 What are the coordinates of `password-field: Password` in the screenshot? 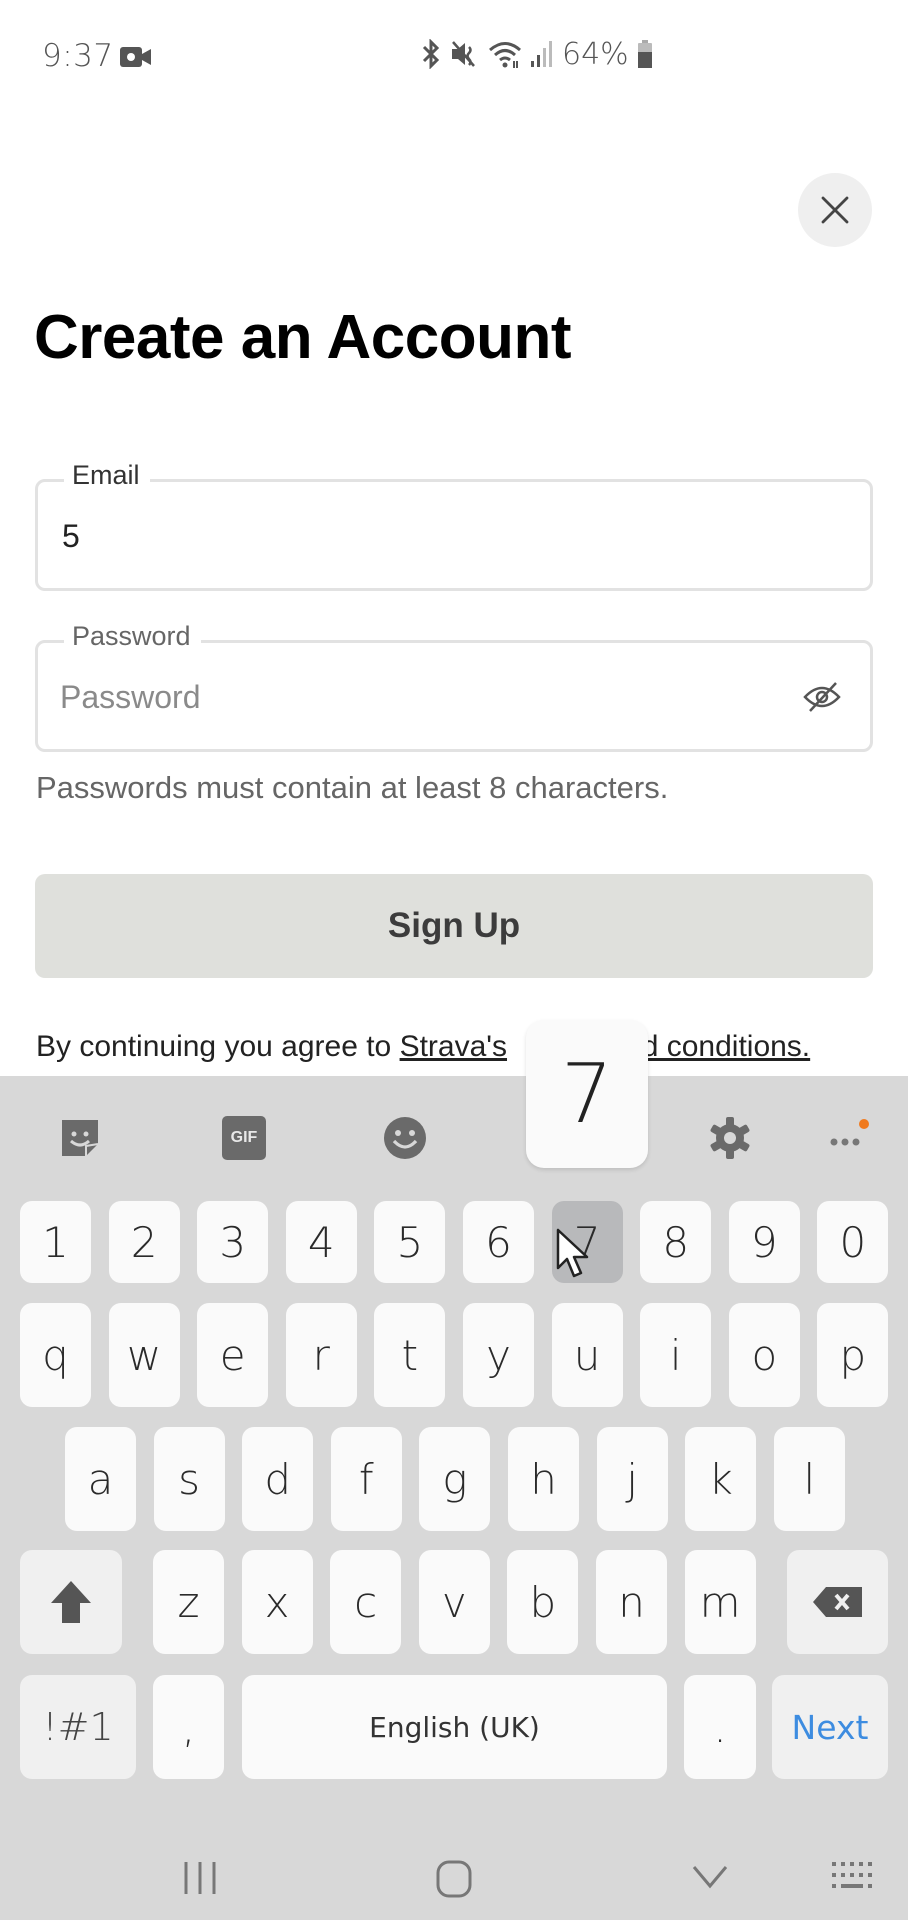 It's located at (454, 686).